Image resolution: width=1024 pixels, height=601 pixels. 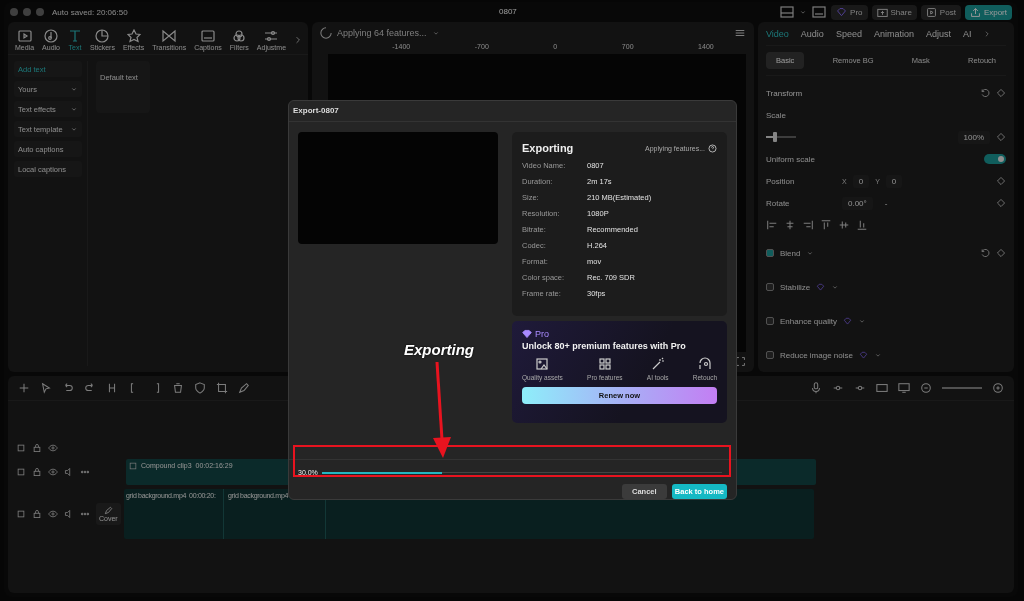 What do you see at coordinates (740, 361) in the screenshot?
I see `fullscreen-icon` at bounding box center [740, 361].